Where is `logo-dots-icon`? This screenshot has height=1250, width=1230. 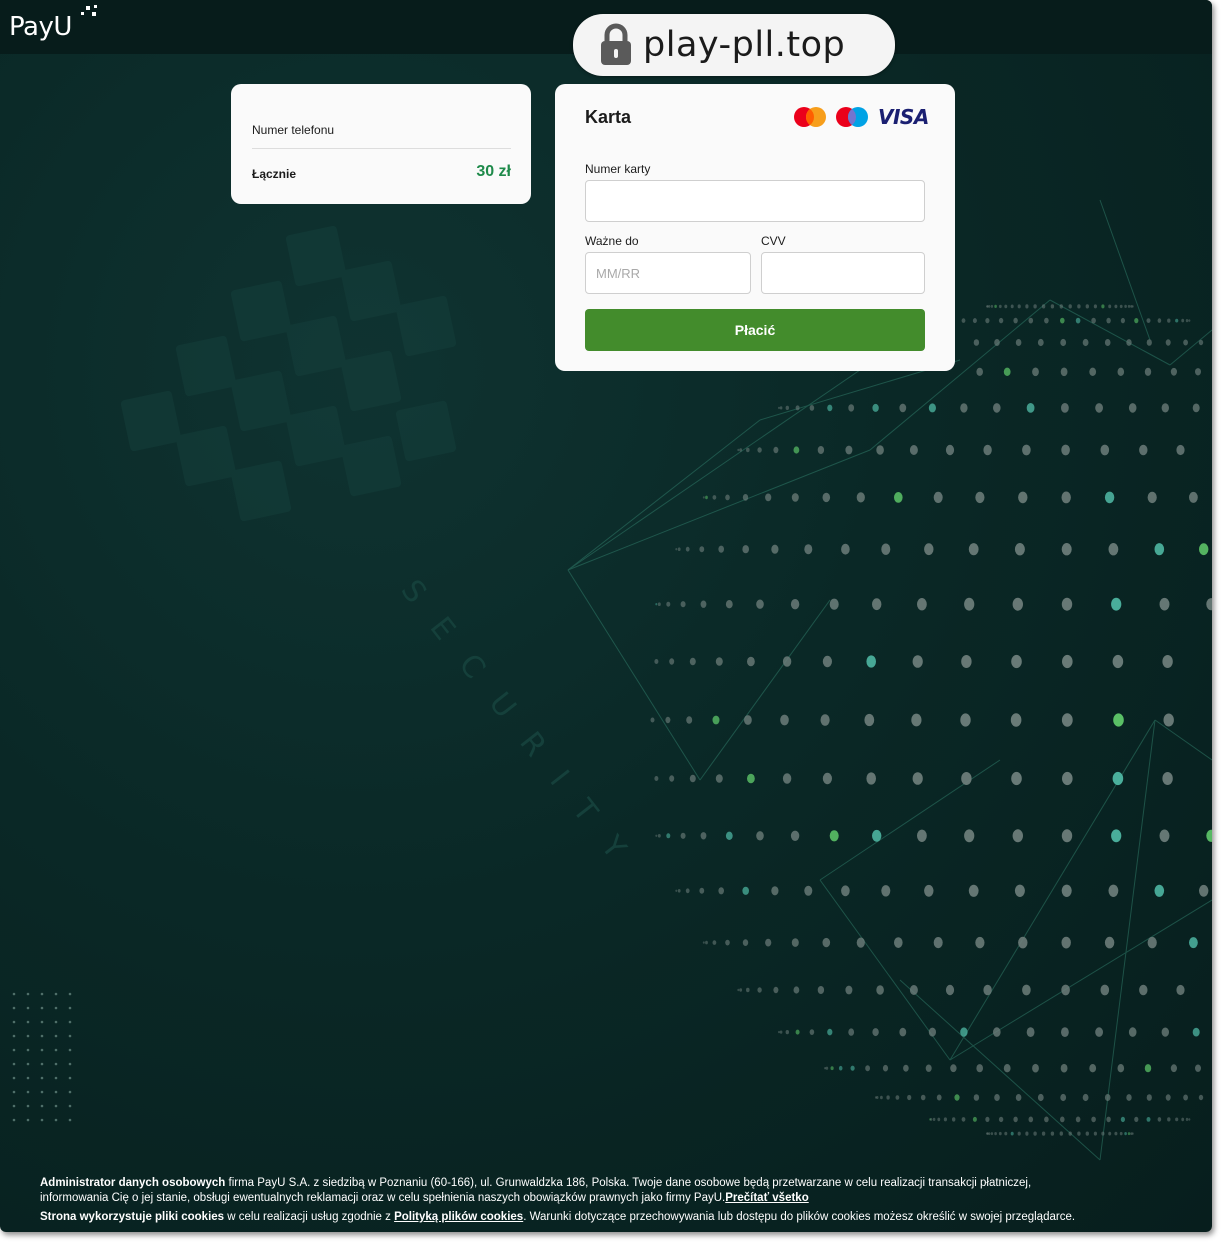
logo-dots-icon is located at coordinates (89, 10).